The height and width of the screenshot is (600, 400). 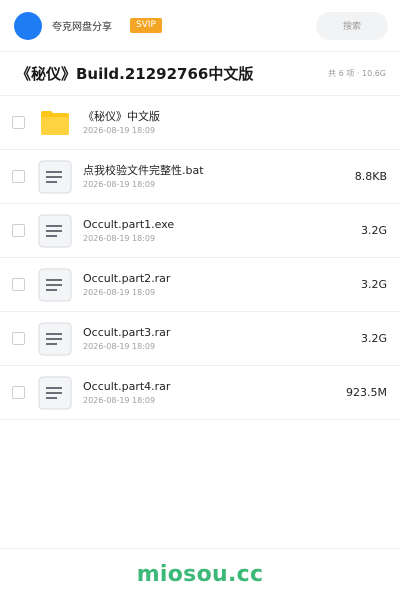 What do you see at coordinates (28, 25) in the screenshot?
I see `avatar` at bounding box center [28, 25].